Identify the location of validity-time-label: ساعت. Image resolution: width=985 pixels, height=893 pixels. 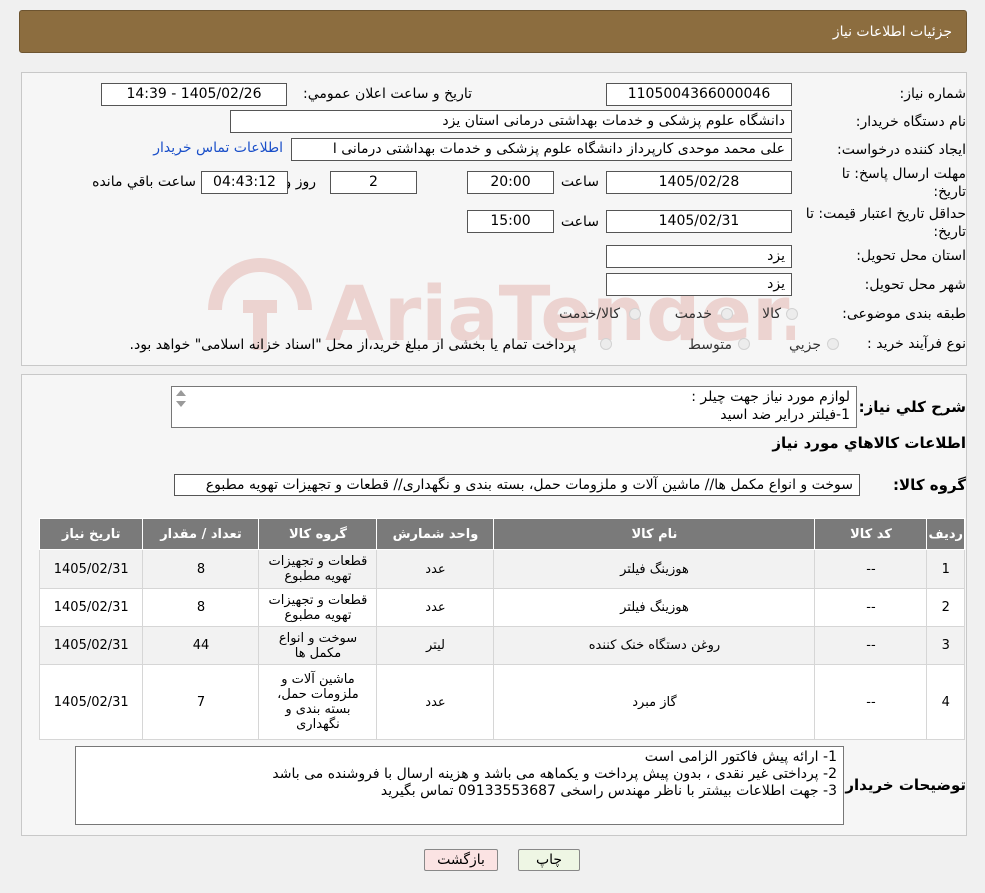
(579, 222).